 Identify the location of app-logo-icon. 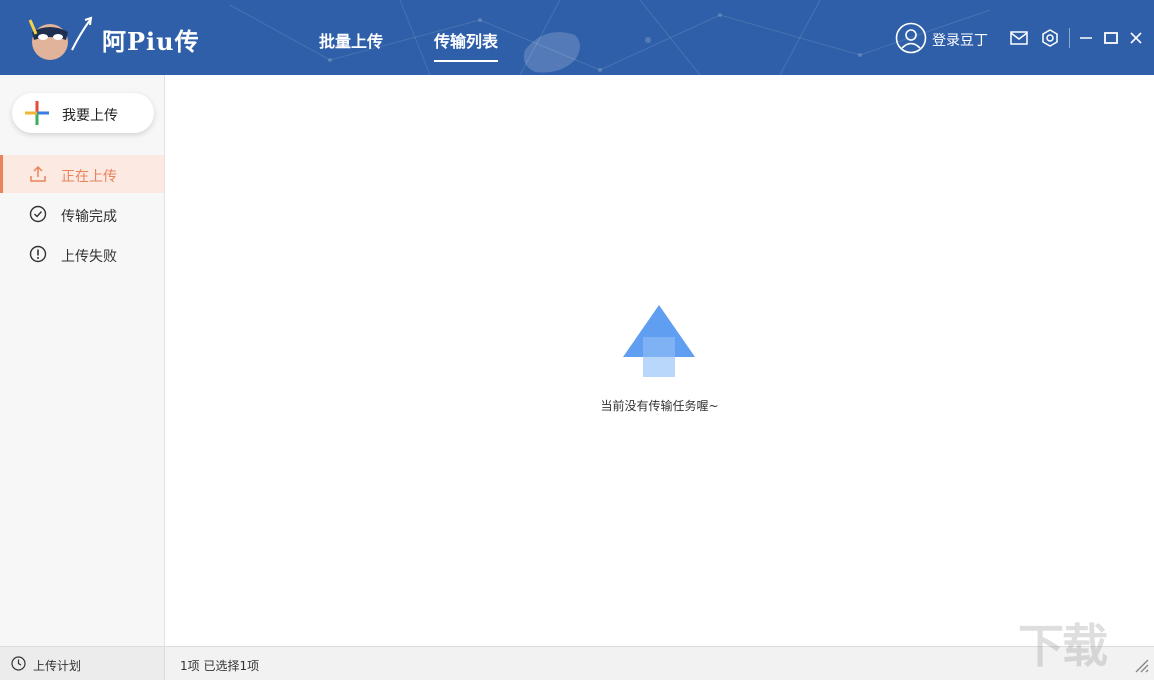
(60, 38).